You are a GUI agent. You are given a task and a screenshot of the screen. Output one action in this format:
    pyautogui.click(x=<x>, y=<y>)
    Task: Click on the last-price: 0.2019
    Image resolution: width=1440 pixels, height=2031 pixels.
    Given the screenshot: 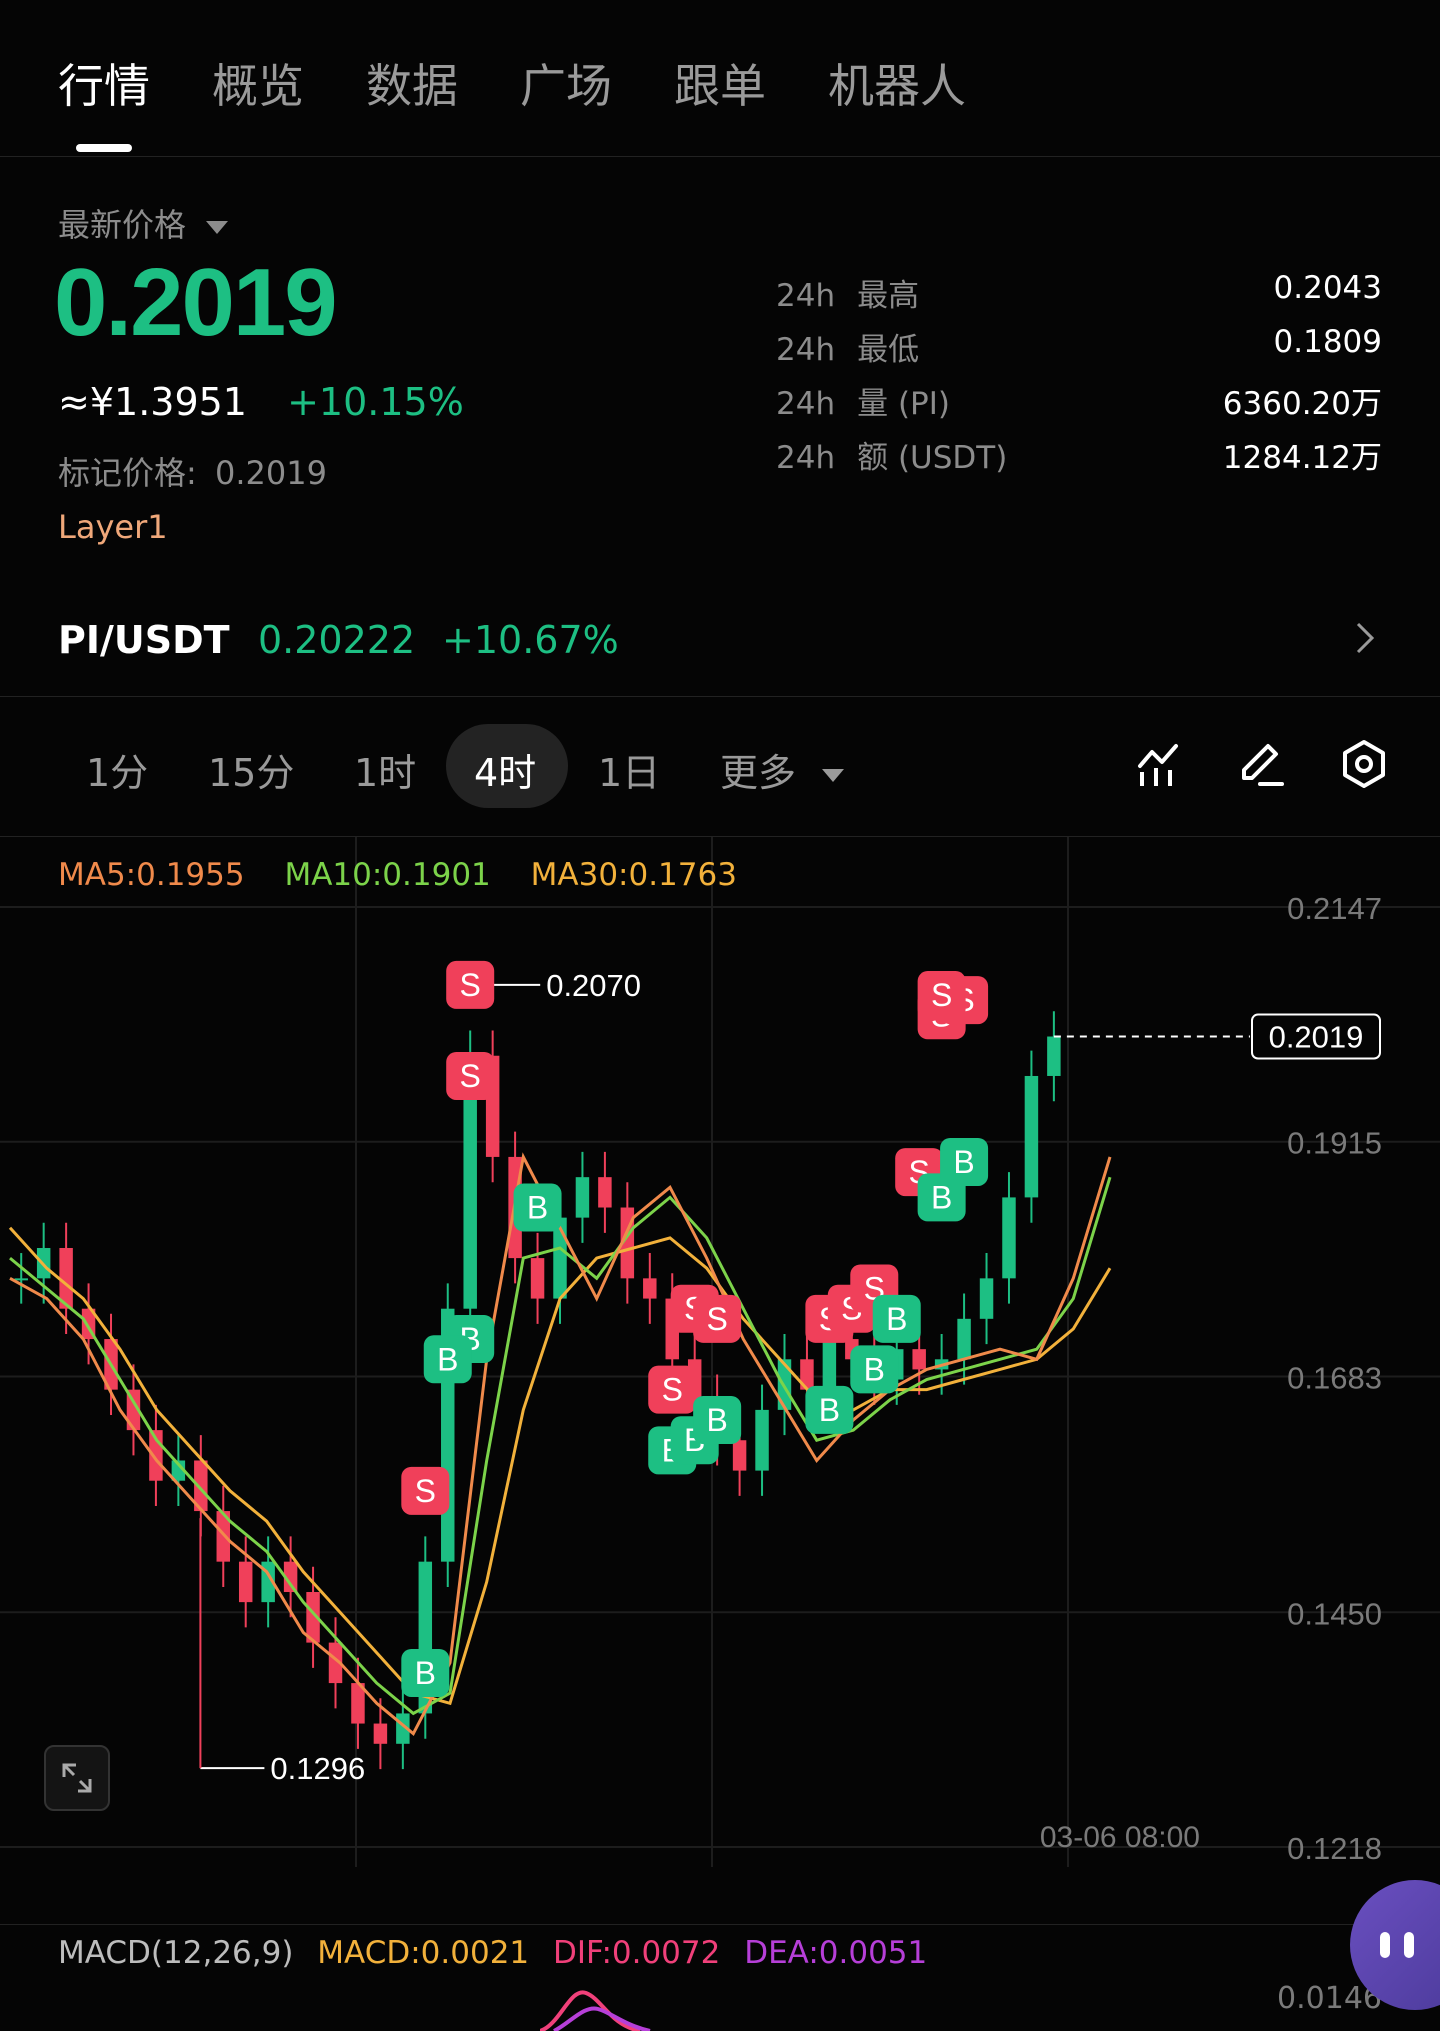 What is the action you would take?
    pyautogui.click(x=196, y=302)
    